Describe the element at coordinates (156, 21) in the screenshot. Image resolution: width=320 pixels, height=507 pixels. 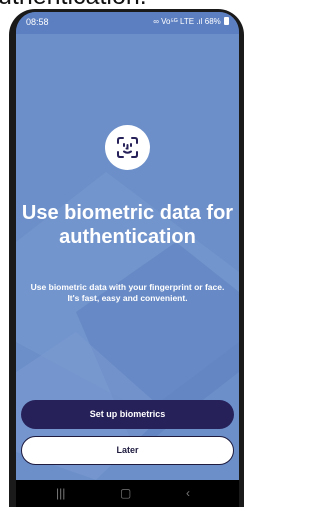
I see `link-icon: ∞` at that location.